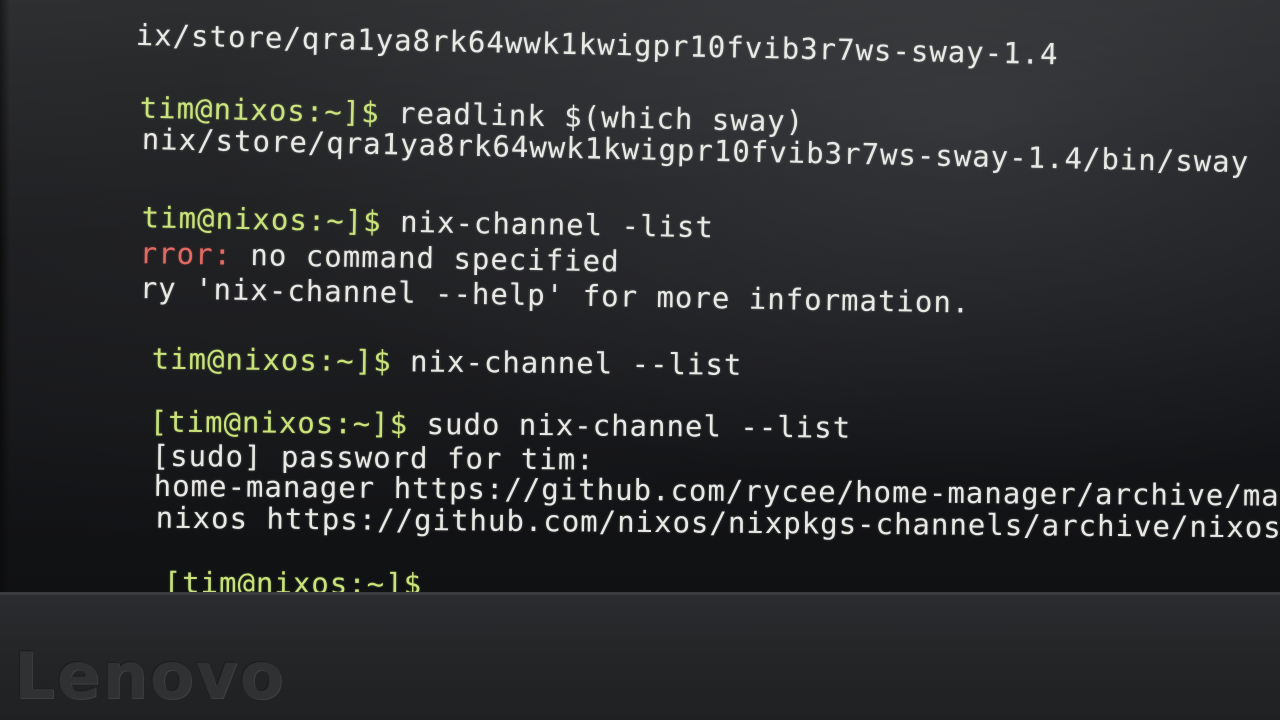  What do you see at coordinates (219, 561) in the screenshot?
I see `terminal-line: [tim@nixos:~]$` at bounding box center [219, 561].